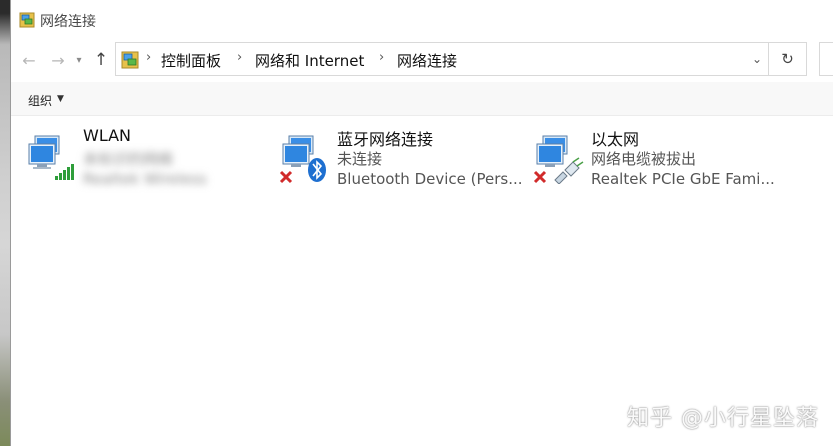 The width and height of the screenshot is (833, 446). What do you see at coordinates (615, 139) in the screenshot?
I see `connection-name: 以太网` at bounding box center [615, 139].